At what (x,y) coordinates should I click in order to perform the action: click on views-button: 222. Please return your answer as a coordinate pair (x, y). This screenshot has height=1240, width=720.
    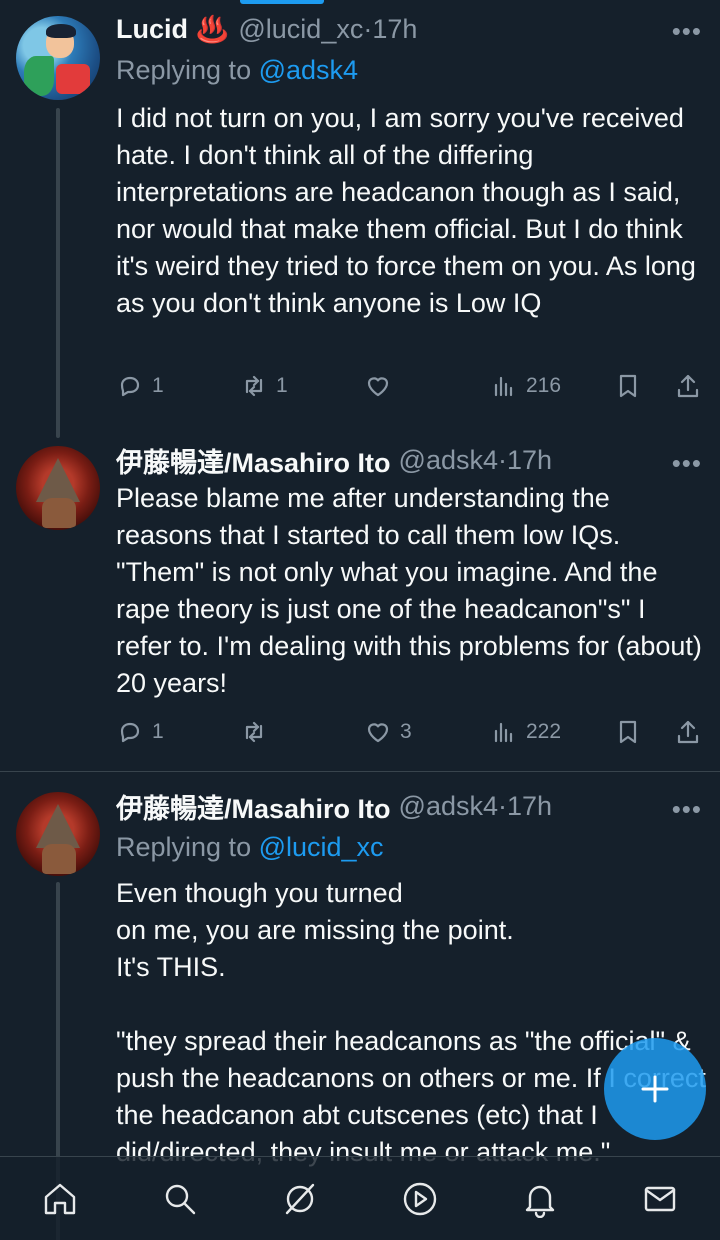
    Looking at the image, I should click on (525, 732).